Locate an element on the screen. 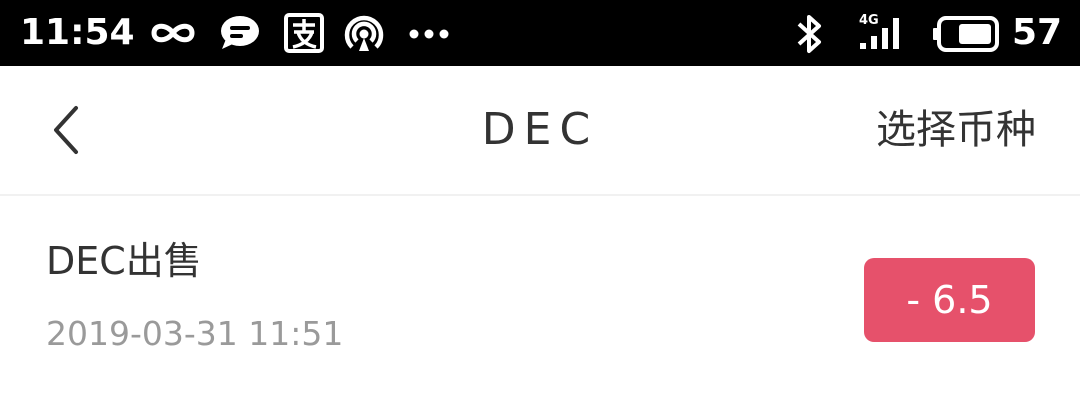  signal-icon: 4G is located at coordinates (883, 34).